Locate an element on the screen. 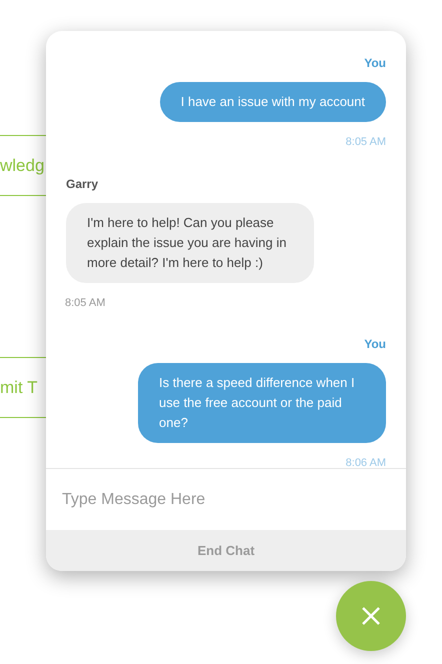 The height and width of the screenshot is (664, 442). message-input: Type Message Here is located at coordinates (226, 499).